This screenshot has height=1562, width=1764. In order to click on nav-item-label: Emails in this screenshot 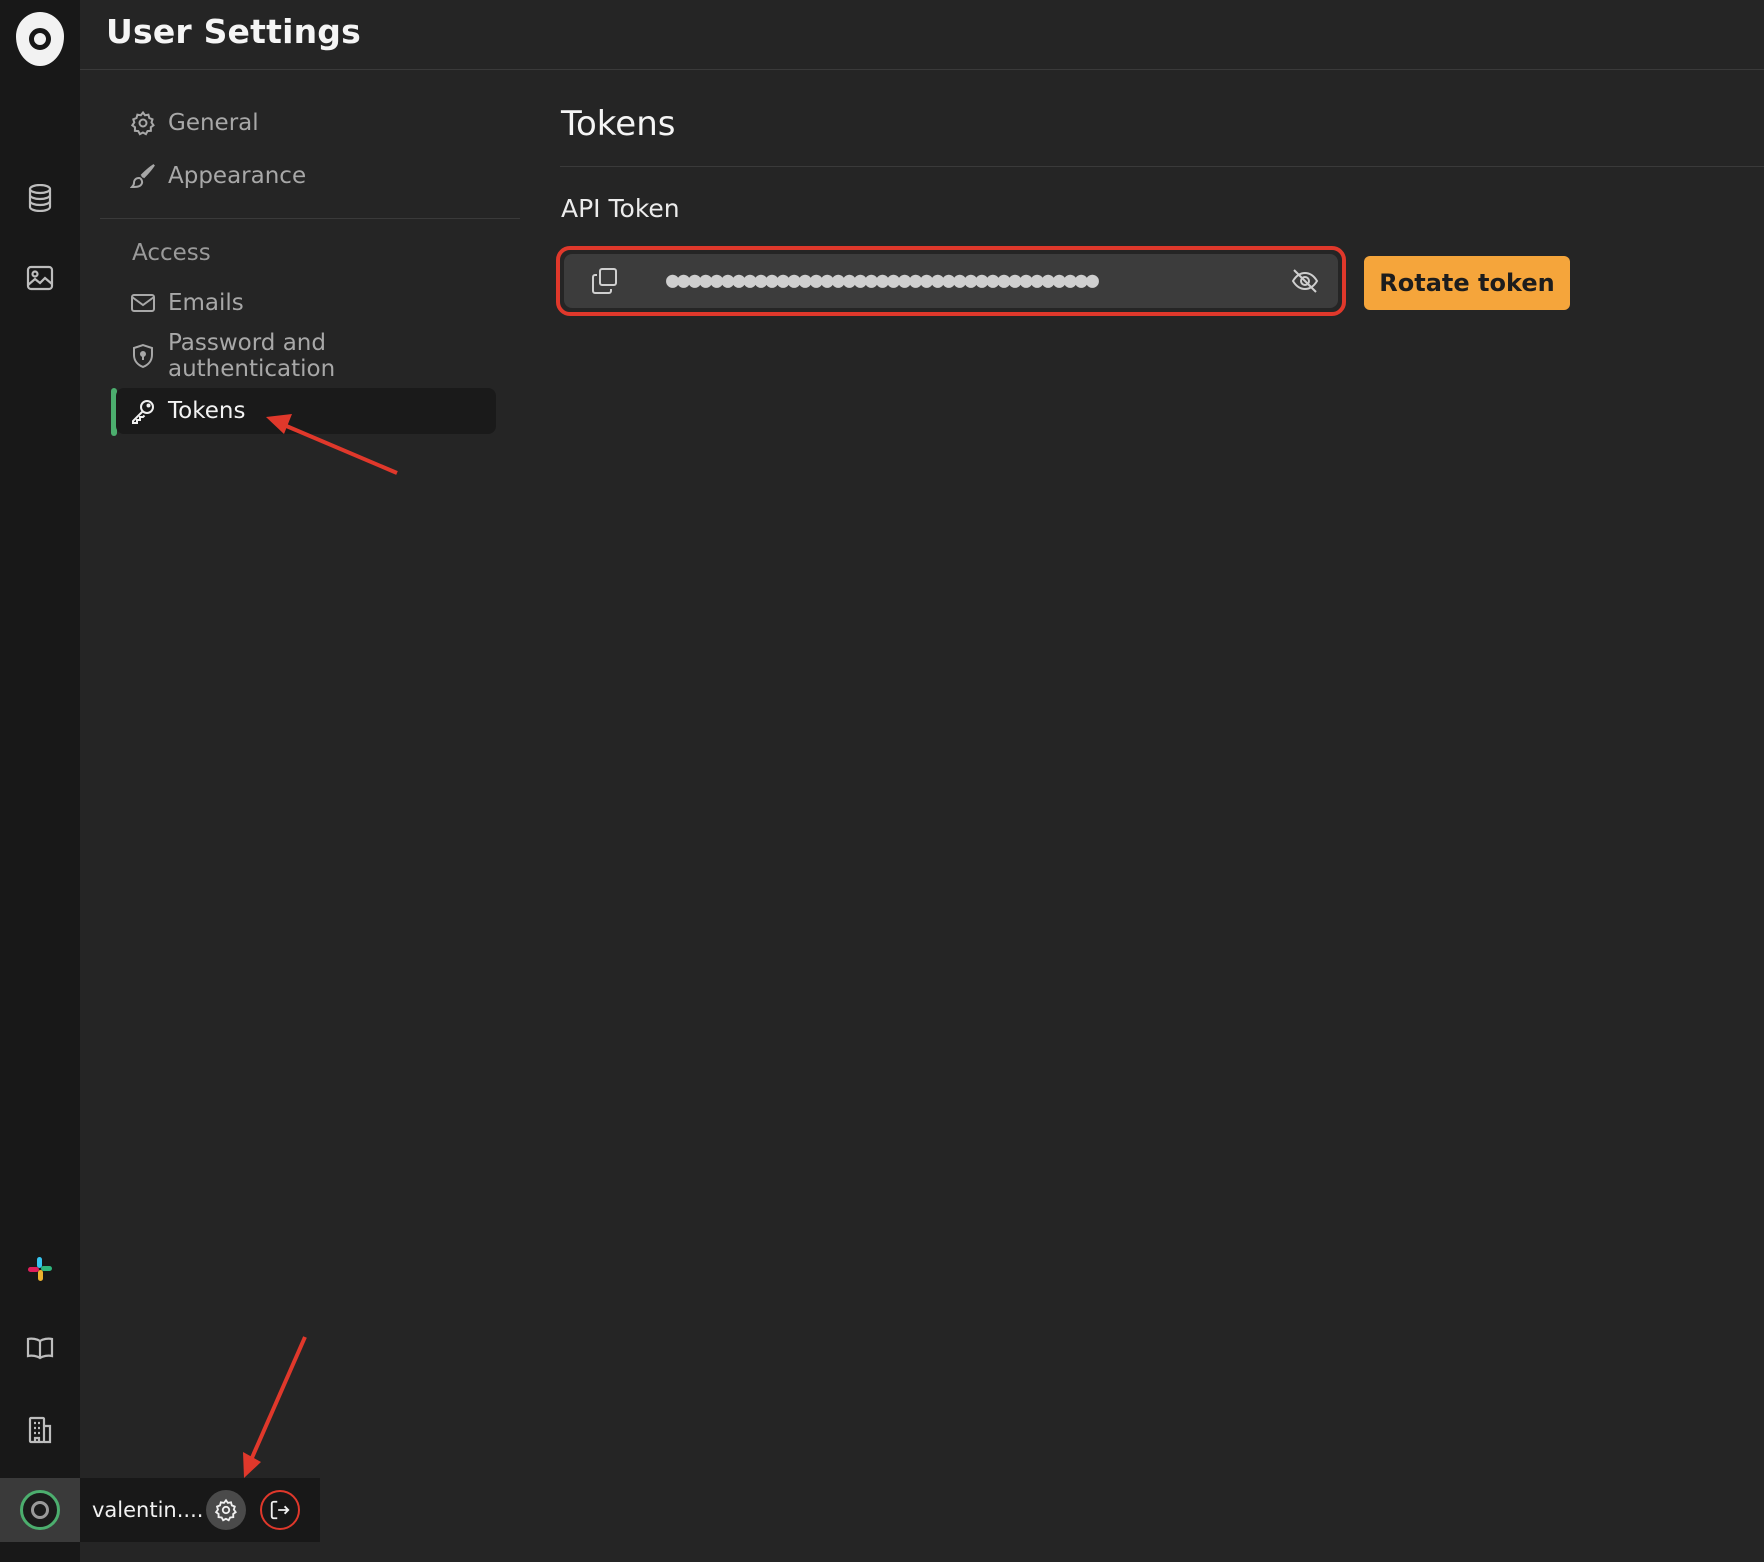, I will do `click(206, 303)`.